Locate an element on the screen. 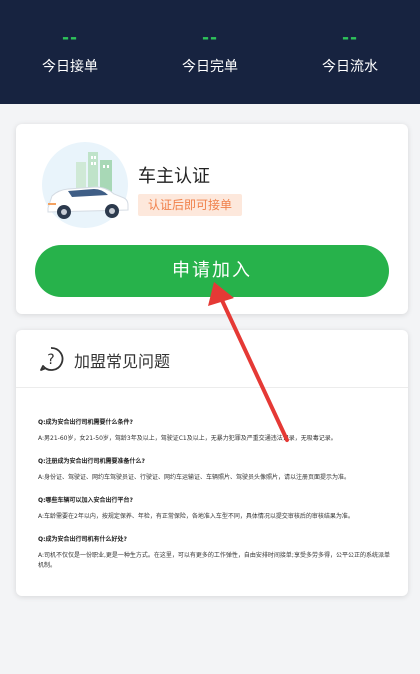  apply-join-button: 申请加入 is located at coordinates (212, 271).